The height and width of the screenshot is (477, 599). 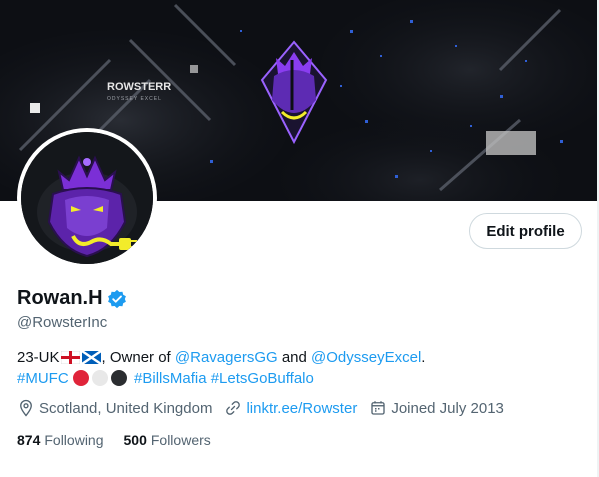 I want to click on bio-period: ., so click(x=423, y=357).